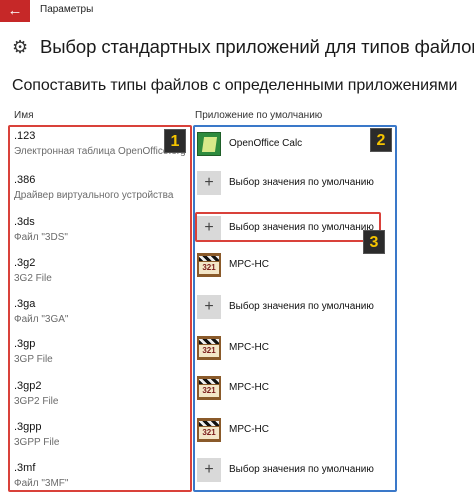  What do you see at coordinates (259, 115) in the screenshot?
I see `column-header-default-app: Приложение по умолчанию` at bounding box center [259, 115].